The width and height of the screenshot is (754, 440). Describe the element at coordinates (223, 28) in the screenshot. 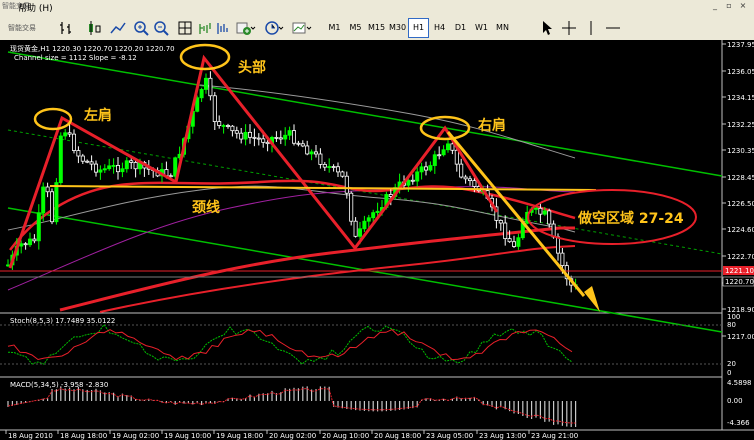

I see `chart-shift-icon` at that location.